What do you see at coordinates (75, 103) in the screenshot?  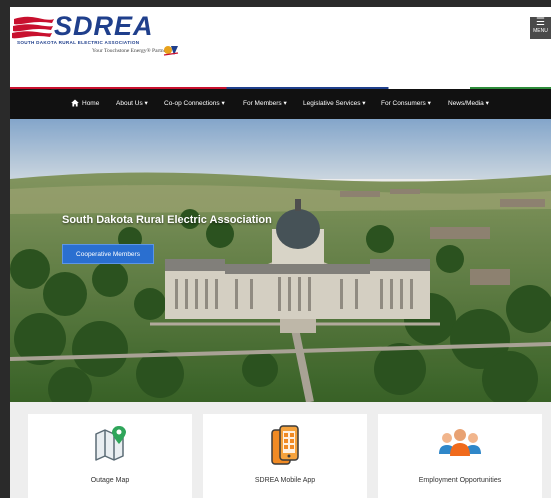 I see `home-icon` at bounding box center [75, 103].